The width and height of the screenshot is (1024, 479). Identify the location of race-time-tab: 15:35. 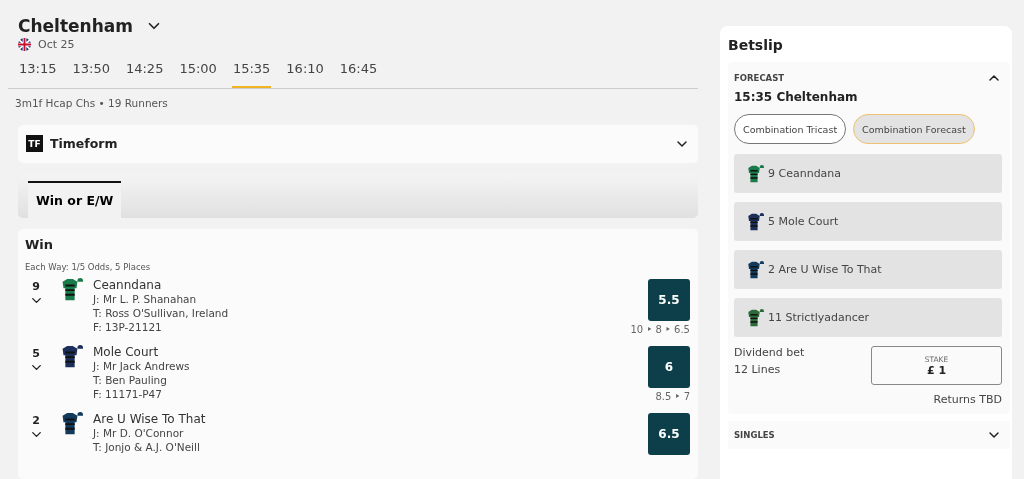
(251, 74).